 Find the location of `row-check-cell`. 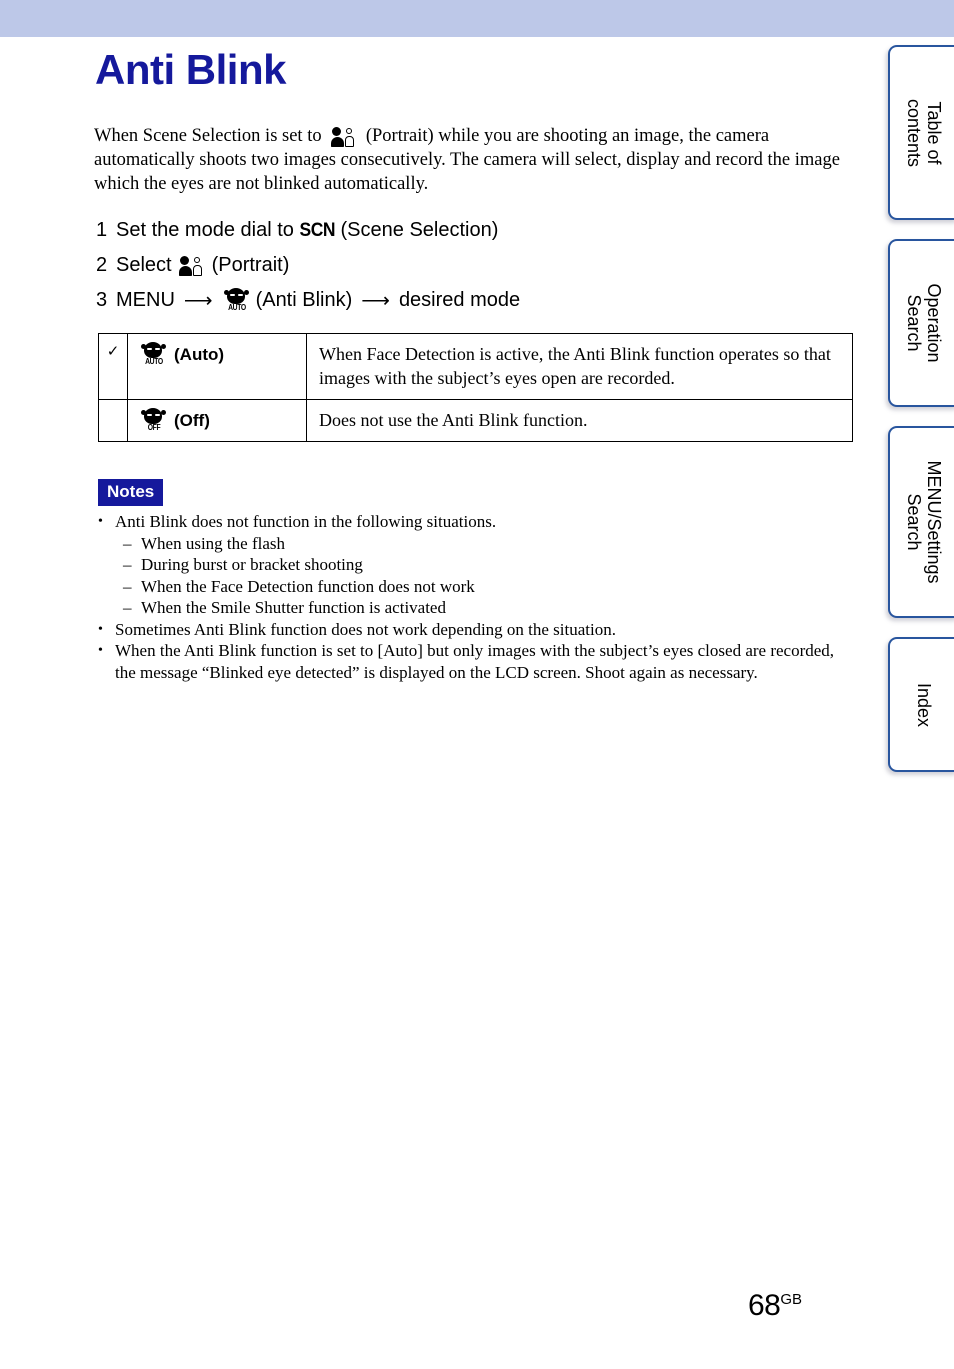

row-check-cell is located at coordinates (113, 420).